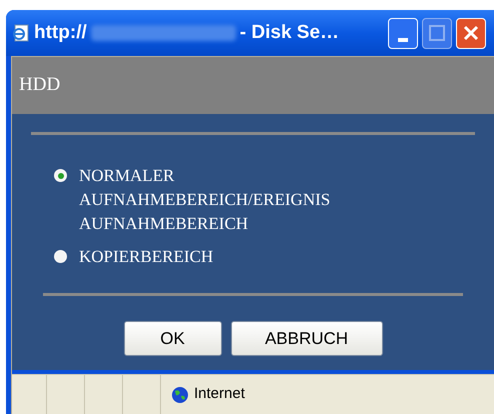  I want to click on page-icon, so click(21, 33).